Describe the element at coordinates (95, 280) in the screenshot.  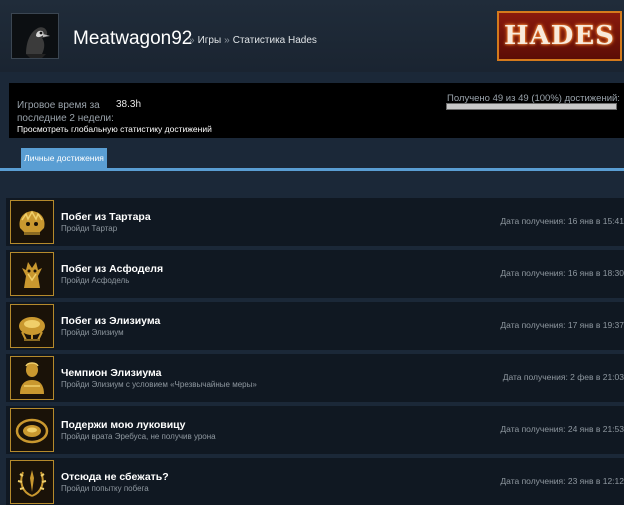
I see `achievement-description: Пройди Асфодель` at that location.